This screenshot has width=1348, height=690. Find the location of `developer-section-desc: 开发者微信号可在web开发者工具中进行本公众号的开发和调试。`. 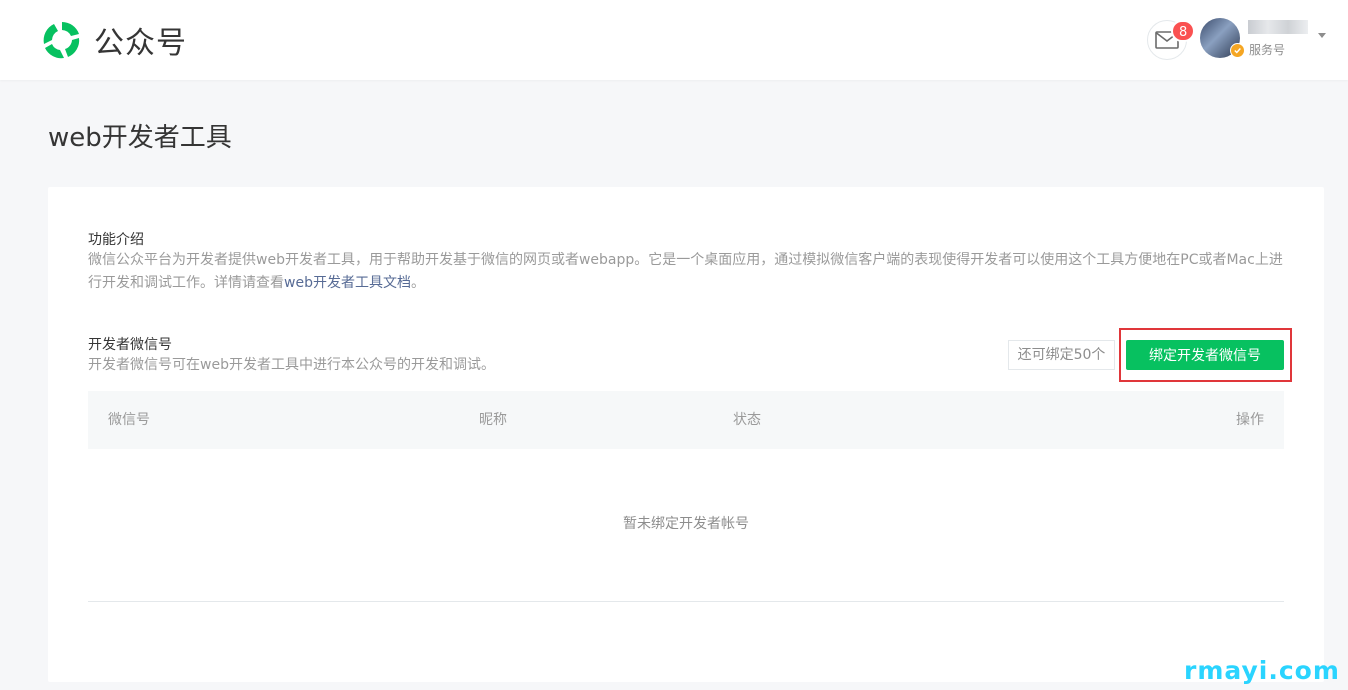

developer-section-desc: 开发者微信号可在web开发者工具中进行本公众号的开发和调试。 is located at coordinates (291, 365).